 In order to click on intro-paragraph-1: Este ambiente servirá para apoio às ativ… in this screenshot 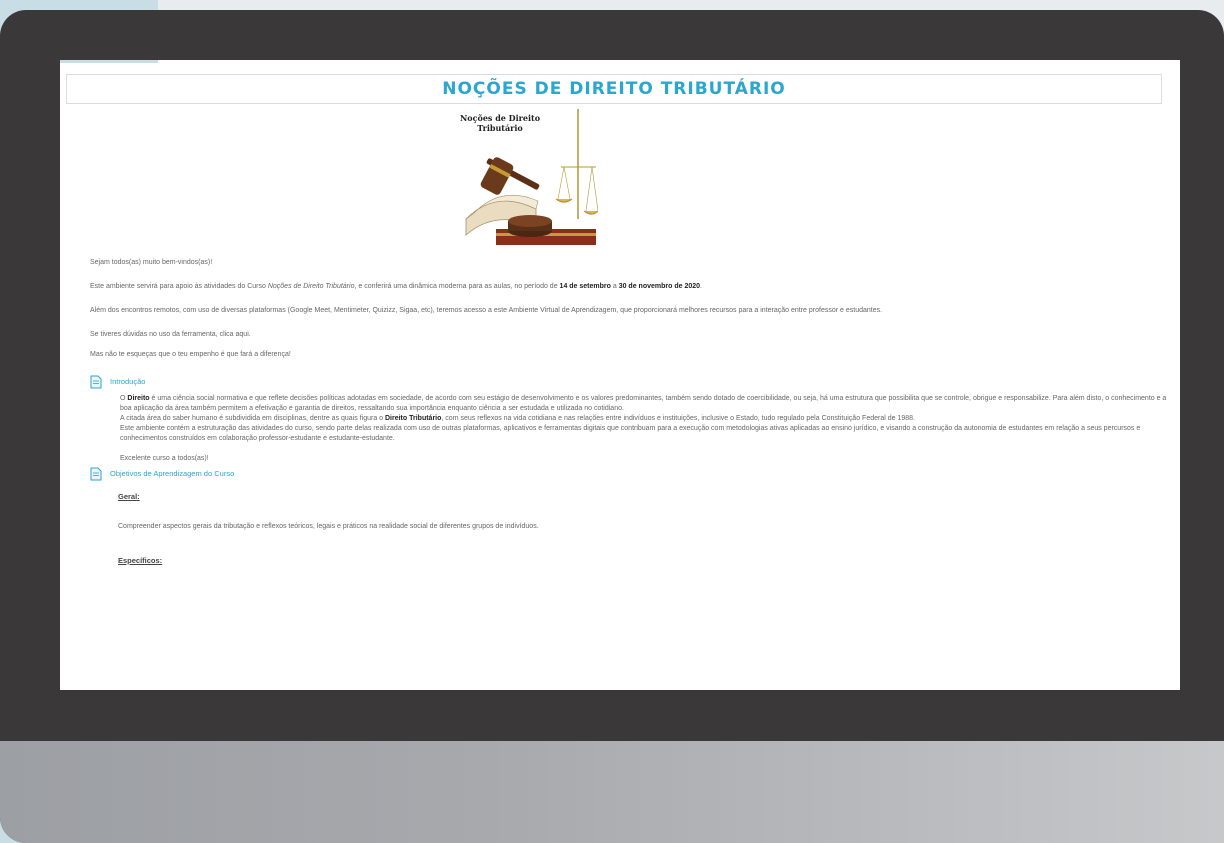, I will do `click(630, 287)`.